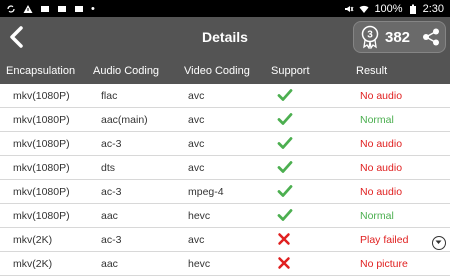 The height and width of the screenshot is (276, 450). What do you see at coordinates (384, 264) in the screenshot?
I see `cell-result: No picture` at bounding box center [384, 264].